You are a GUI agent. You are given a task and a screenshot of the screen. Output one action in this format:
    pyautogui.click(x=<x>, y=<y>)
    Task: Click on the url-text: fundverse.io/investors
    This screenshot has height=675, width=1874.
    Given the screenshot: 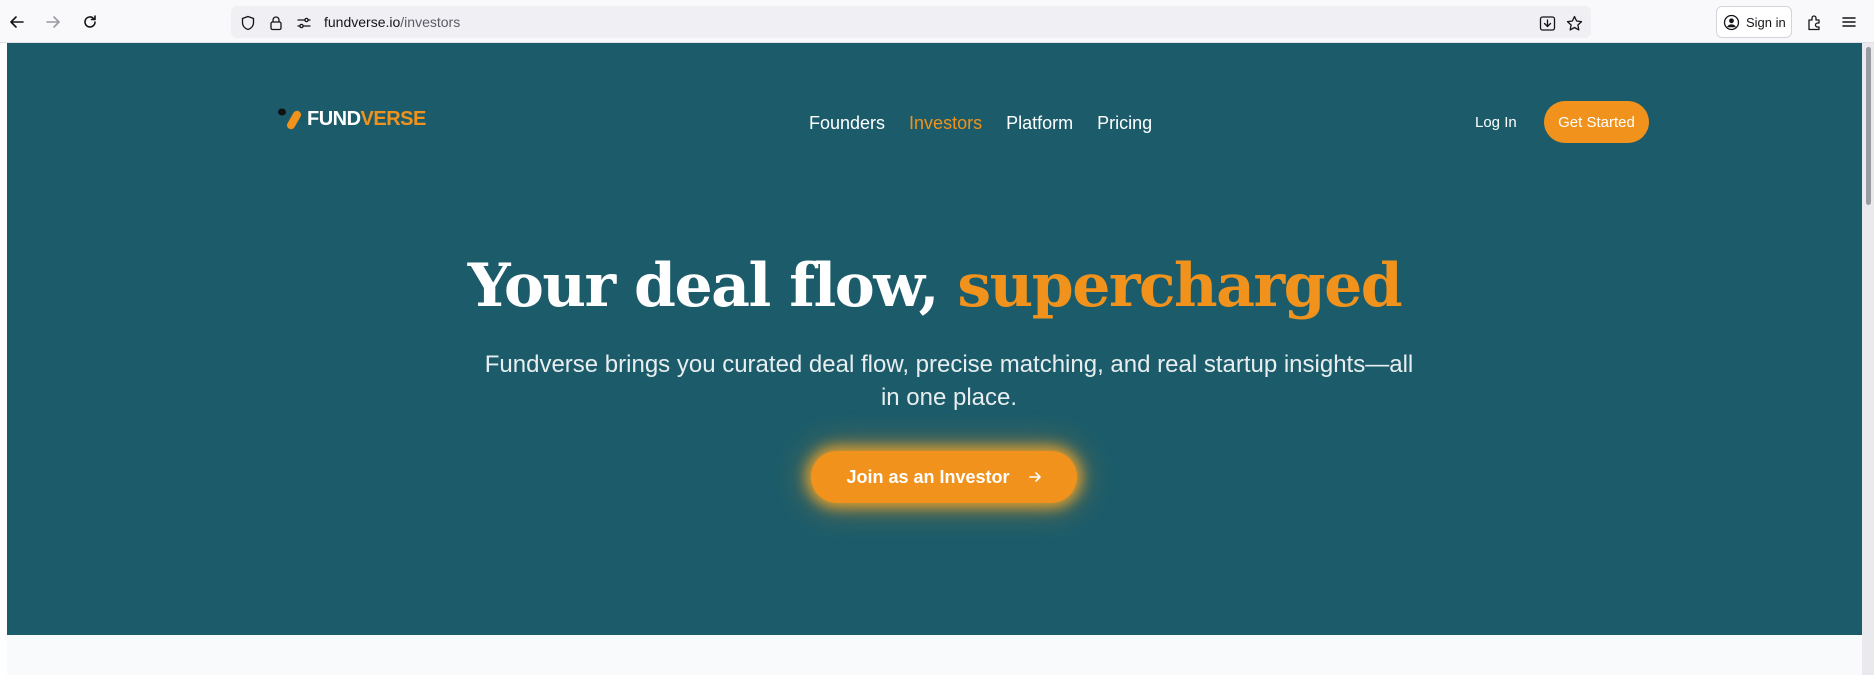 What is the action you would take?
    pyautogui.click(x=392, y=22)
    